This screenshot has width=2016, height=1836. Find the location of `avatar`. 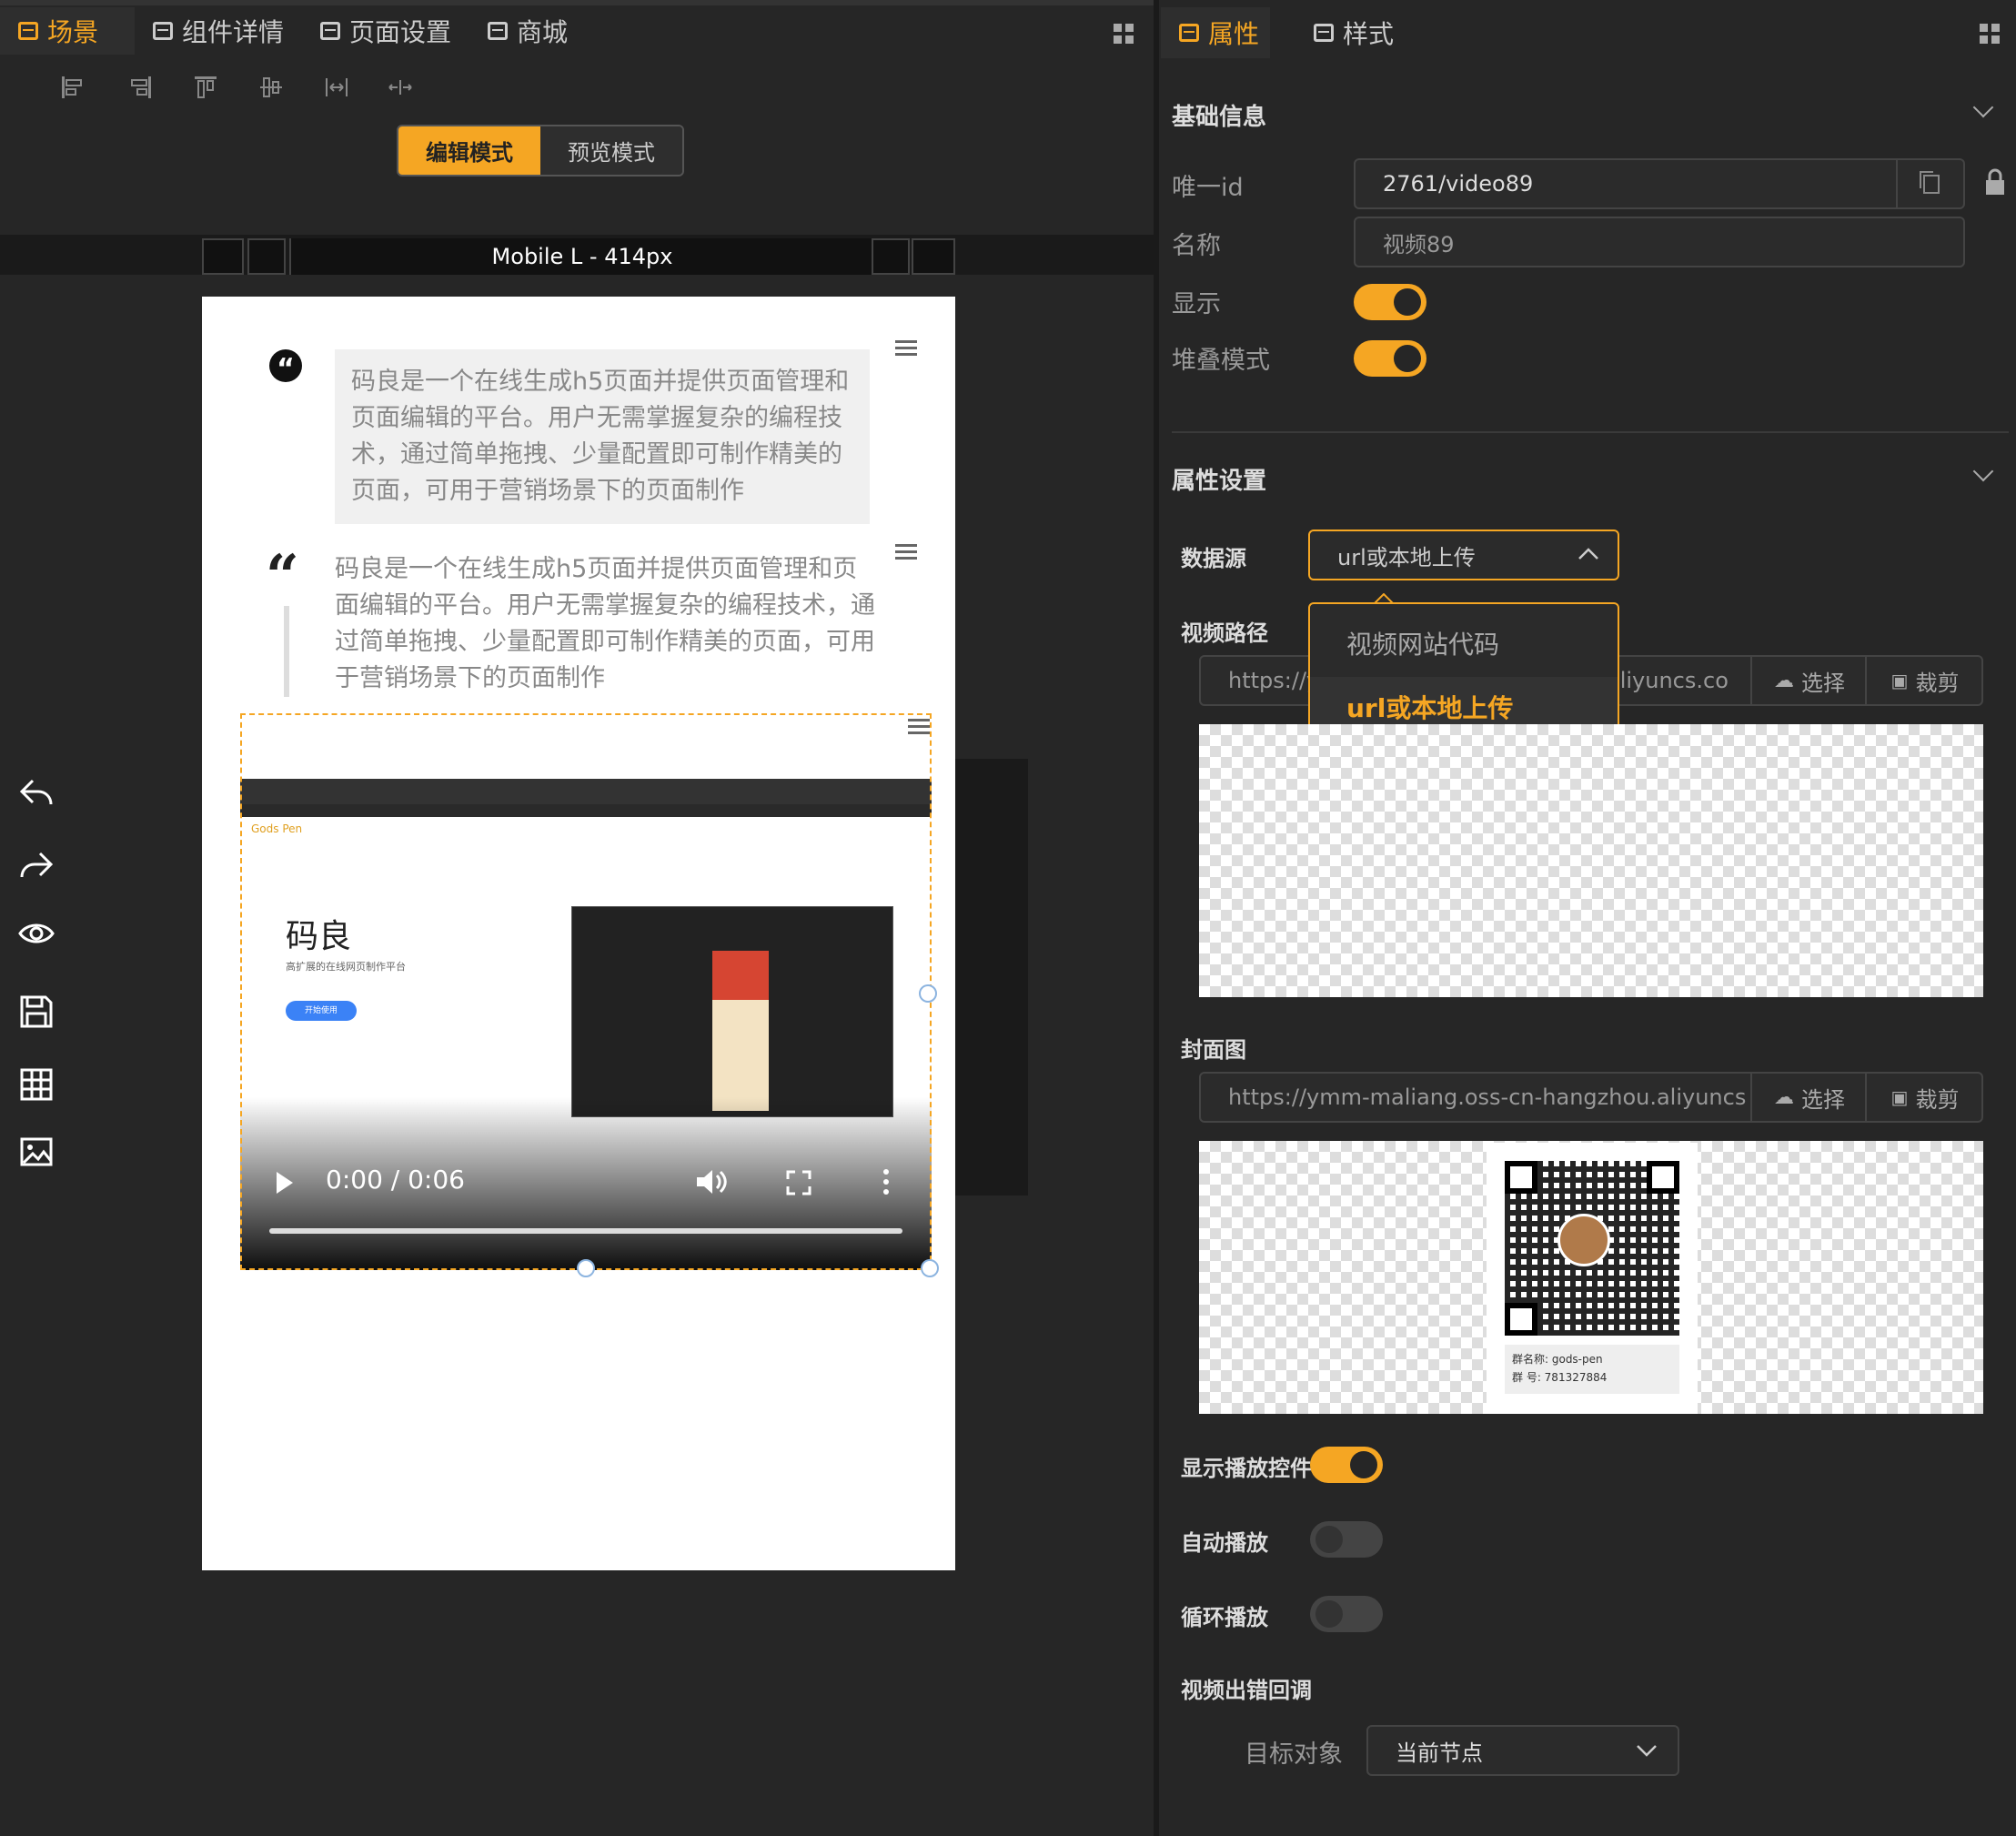

avatar is located at coordinates (1584, 1240).